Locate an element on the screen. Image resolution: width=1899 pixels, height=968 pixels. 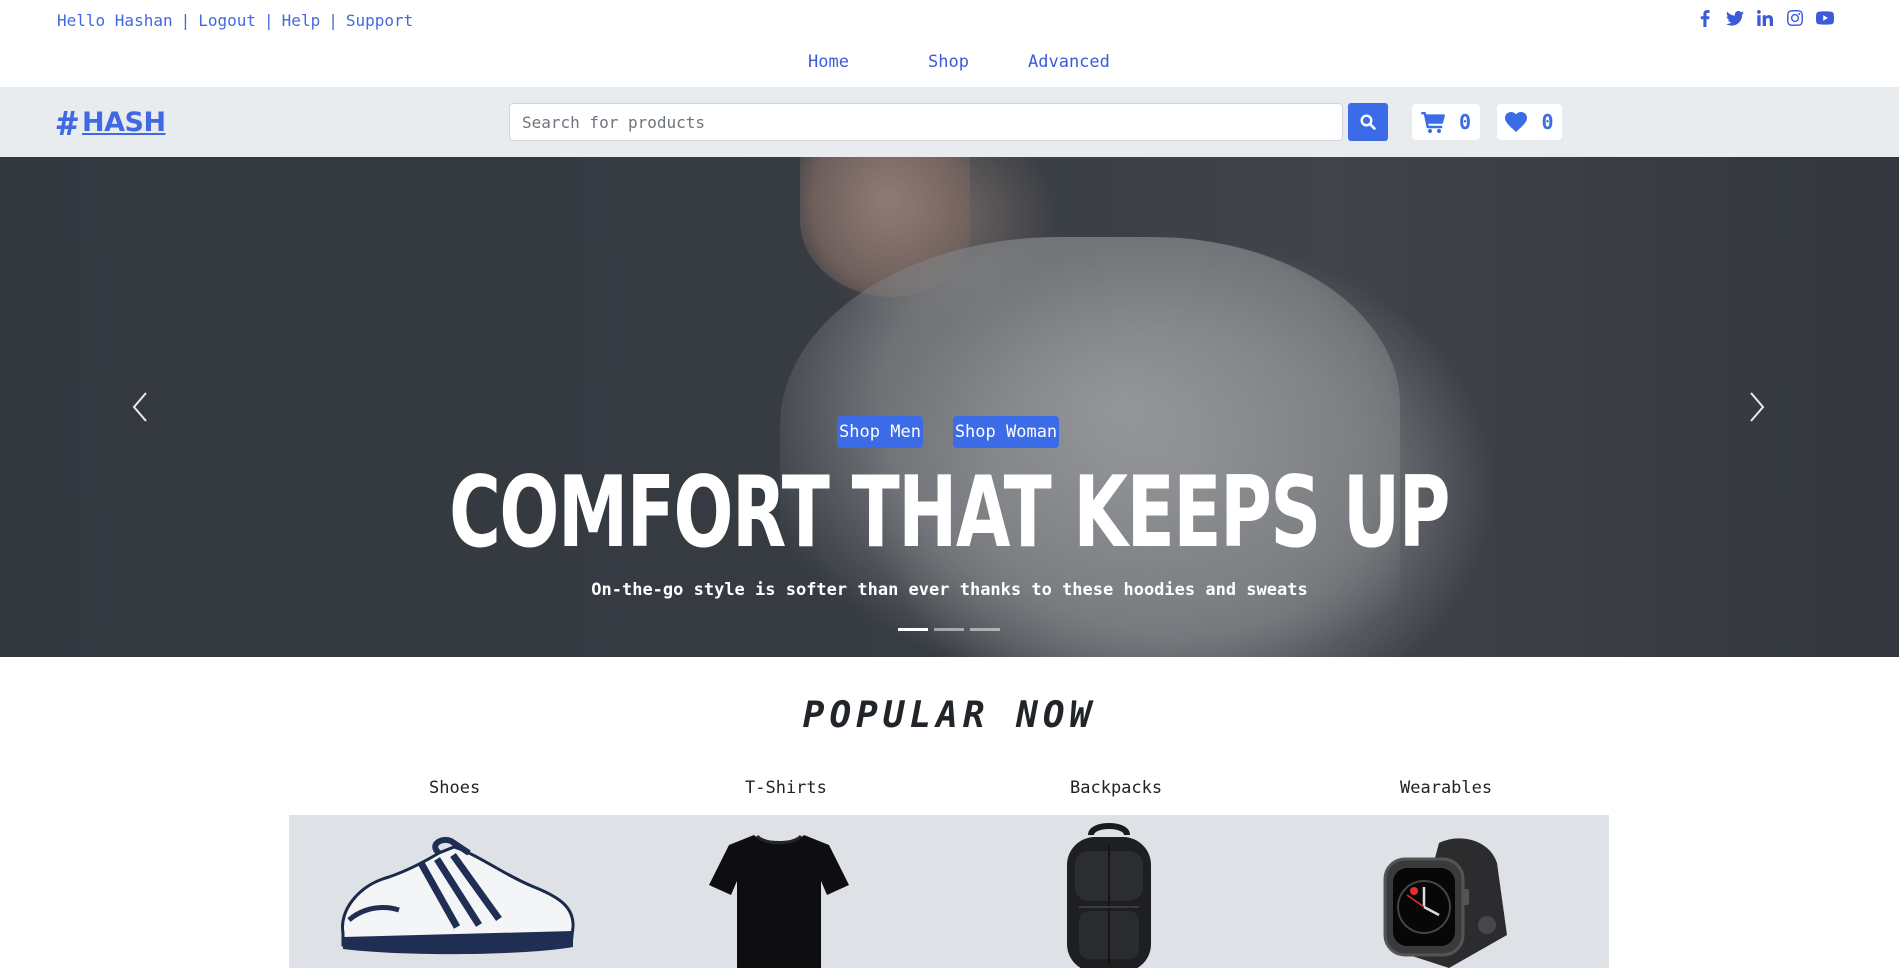
header-bar: HASH 0 0 is located at coordinates (949, 122).